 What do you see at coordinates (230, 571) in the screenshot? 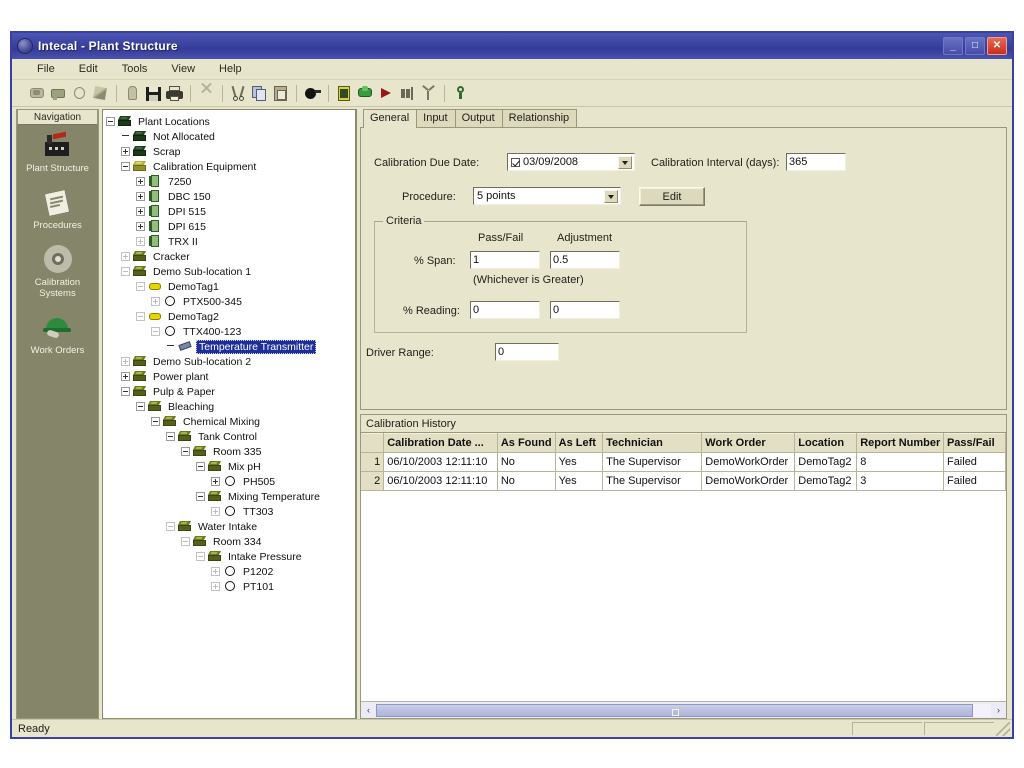
I see `tree-node: P1202` at bounding box center [230, 571].